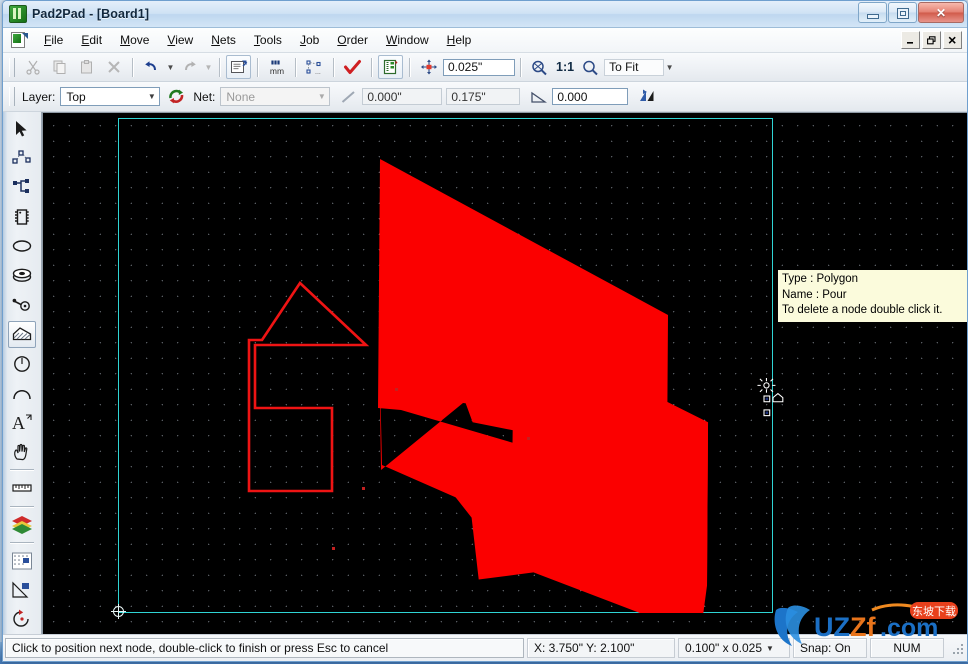  I want to click on zoom-out-icon, so click(590, 67).